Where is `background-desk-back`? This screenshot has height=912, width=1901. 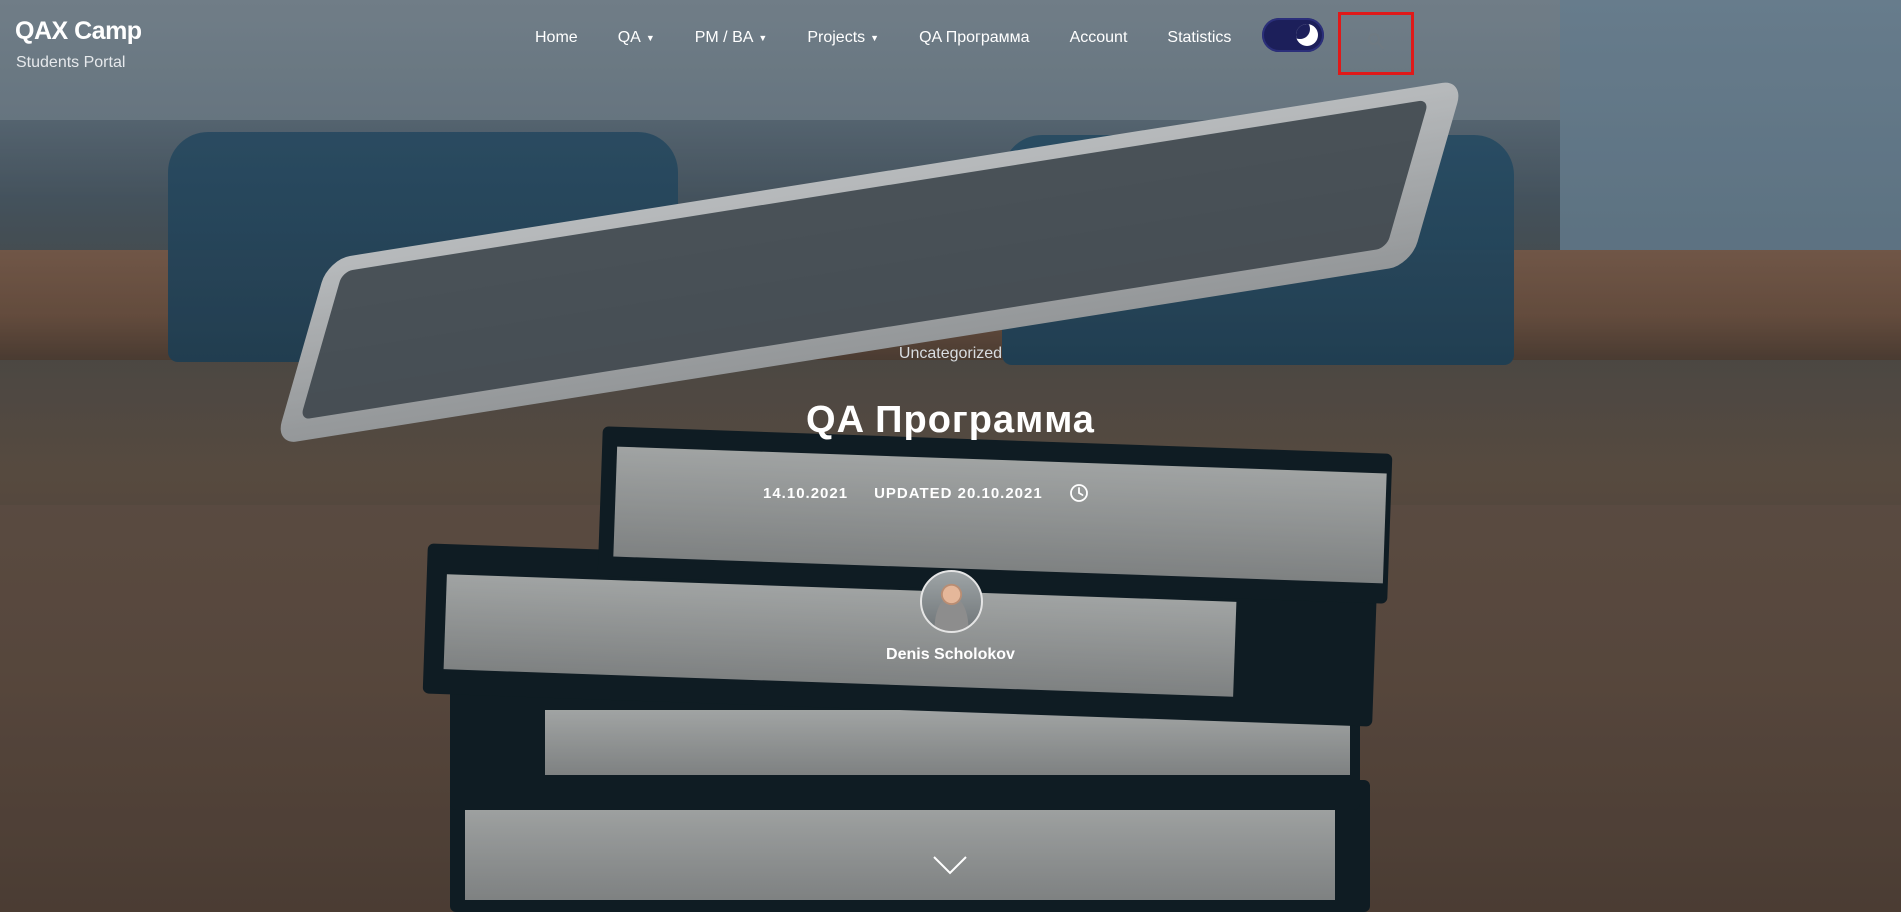
background-desk-back is located at coordinates (950, 305).